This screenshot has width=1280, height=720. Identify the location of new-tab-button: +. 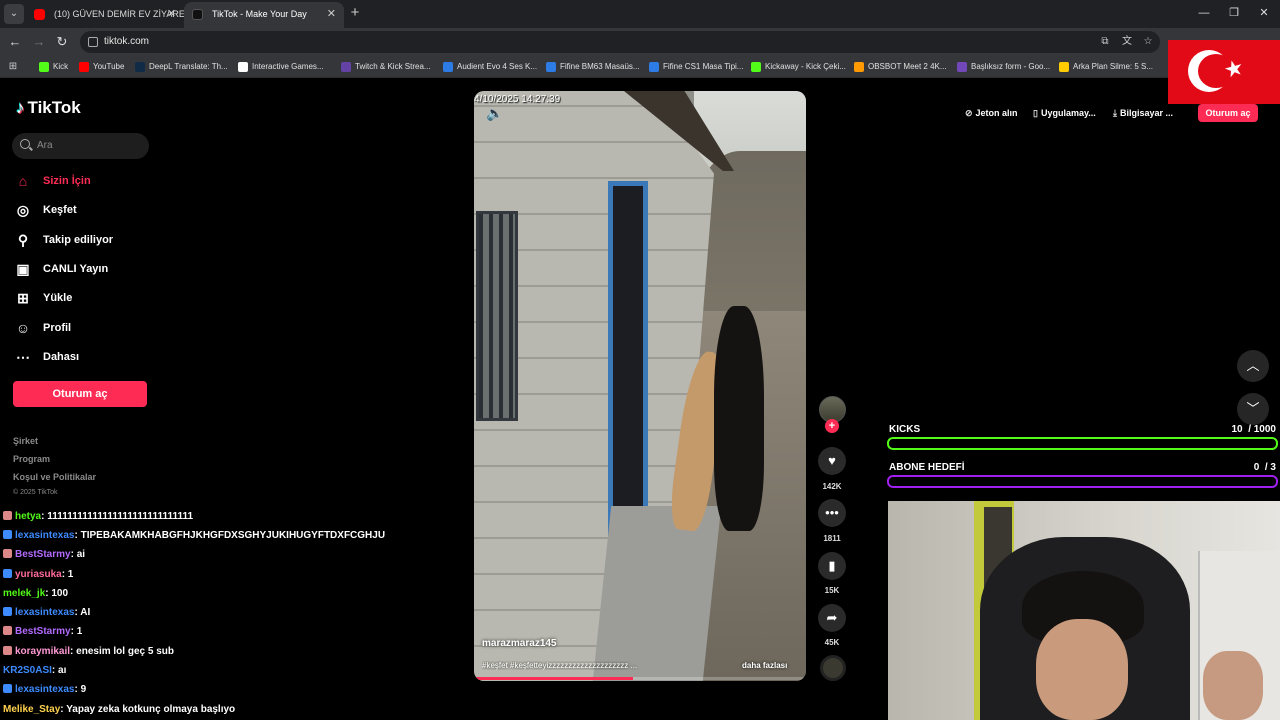
(355, 13).